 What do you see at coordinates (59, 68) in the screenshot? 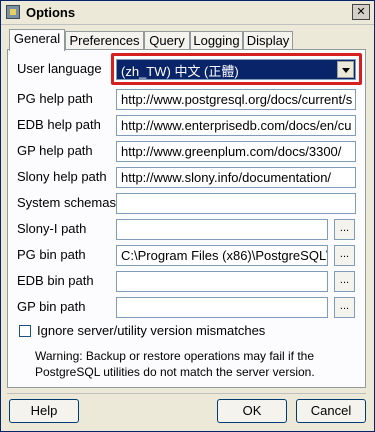
I see `user-language-label: User language` at bounding box center [59, 68].